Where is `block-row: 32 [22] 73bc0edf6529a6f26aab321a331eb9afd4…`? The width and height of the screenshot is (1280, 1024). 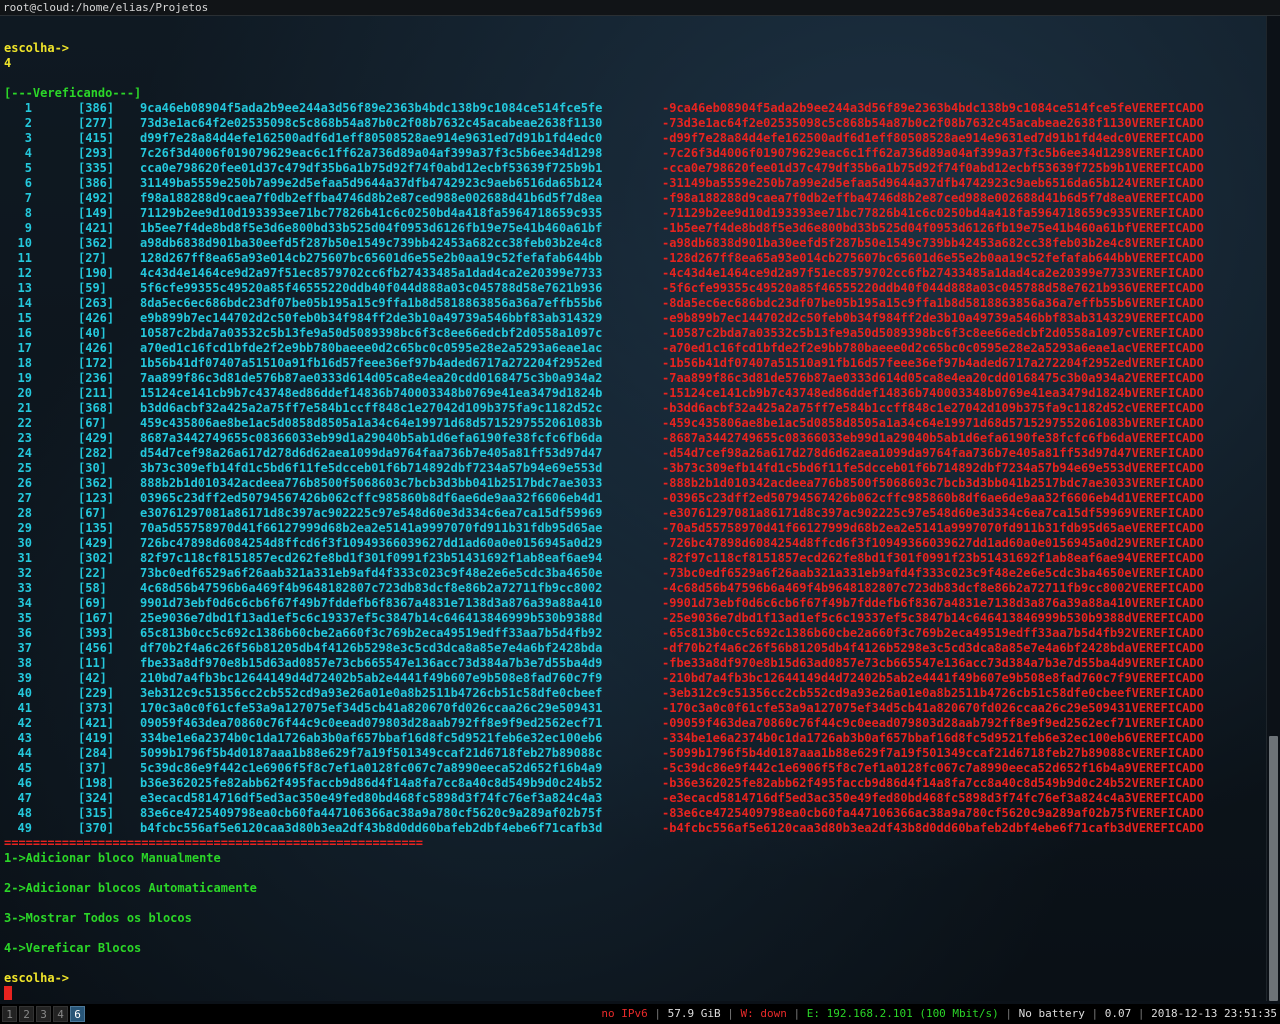
block-row: 32 [22] 73bc0edf6529a6f26aab321a331eb9afd4… is located at coordinates (633, 573).